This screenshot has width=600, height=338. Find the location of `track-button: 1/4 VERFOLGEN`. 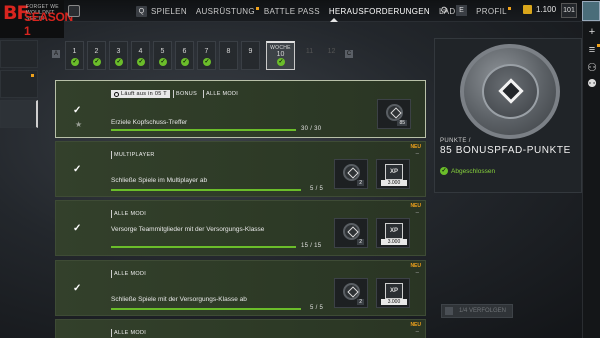

track-button: 1/4 VERFOLGEN is located at coordinates (477, 311).